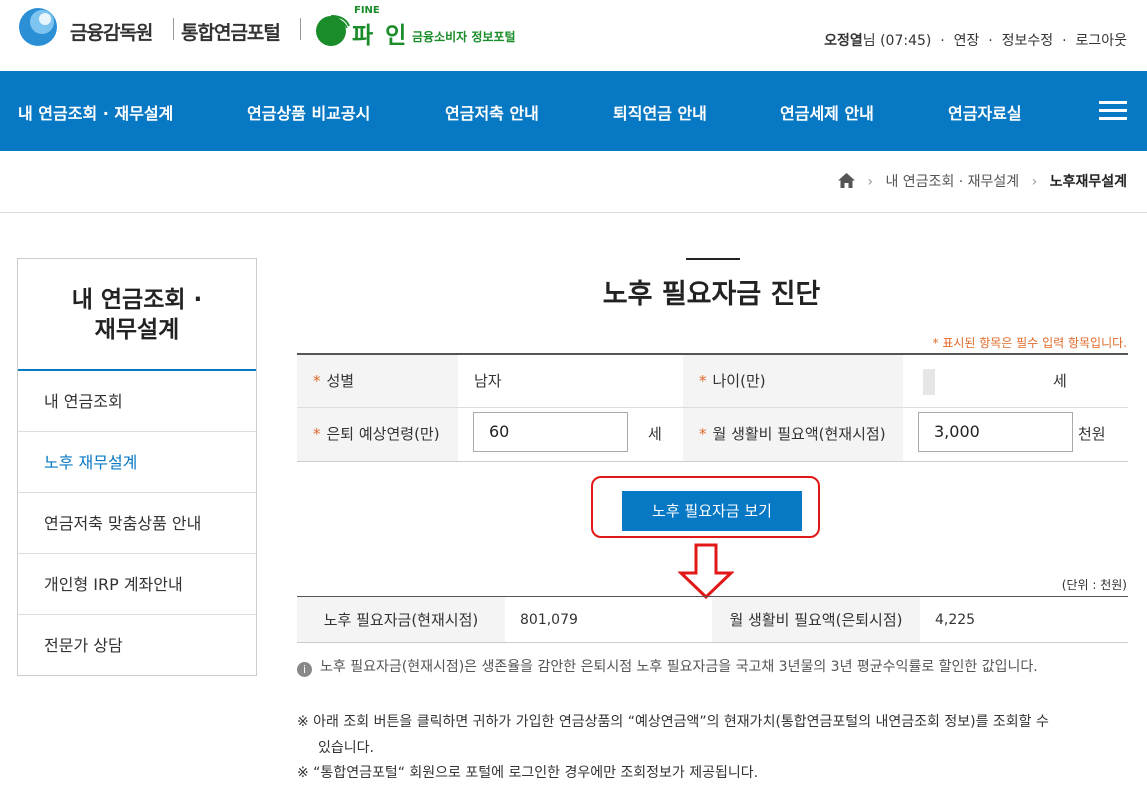 Image resolution: width=1147 pixels, height=789 pixels. Describe the element at coordinates (137, 315) in the screenshot. I see `sidebar-title: 내 연금조회 · 재무설계` at that location.